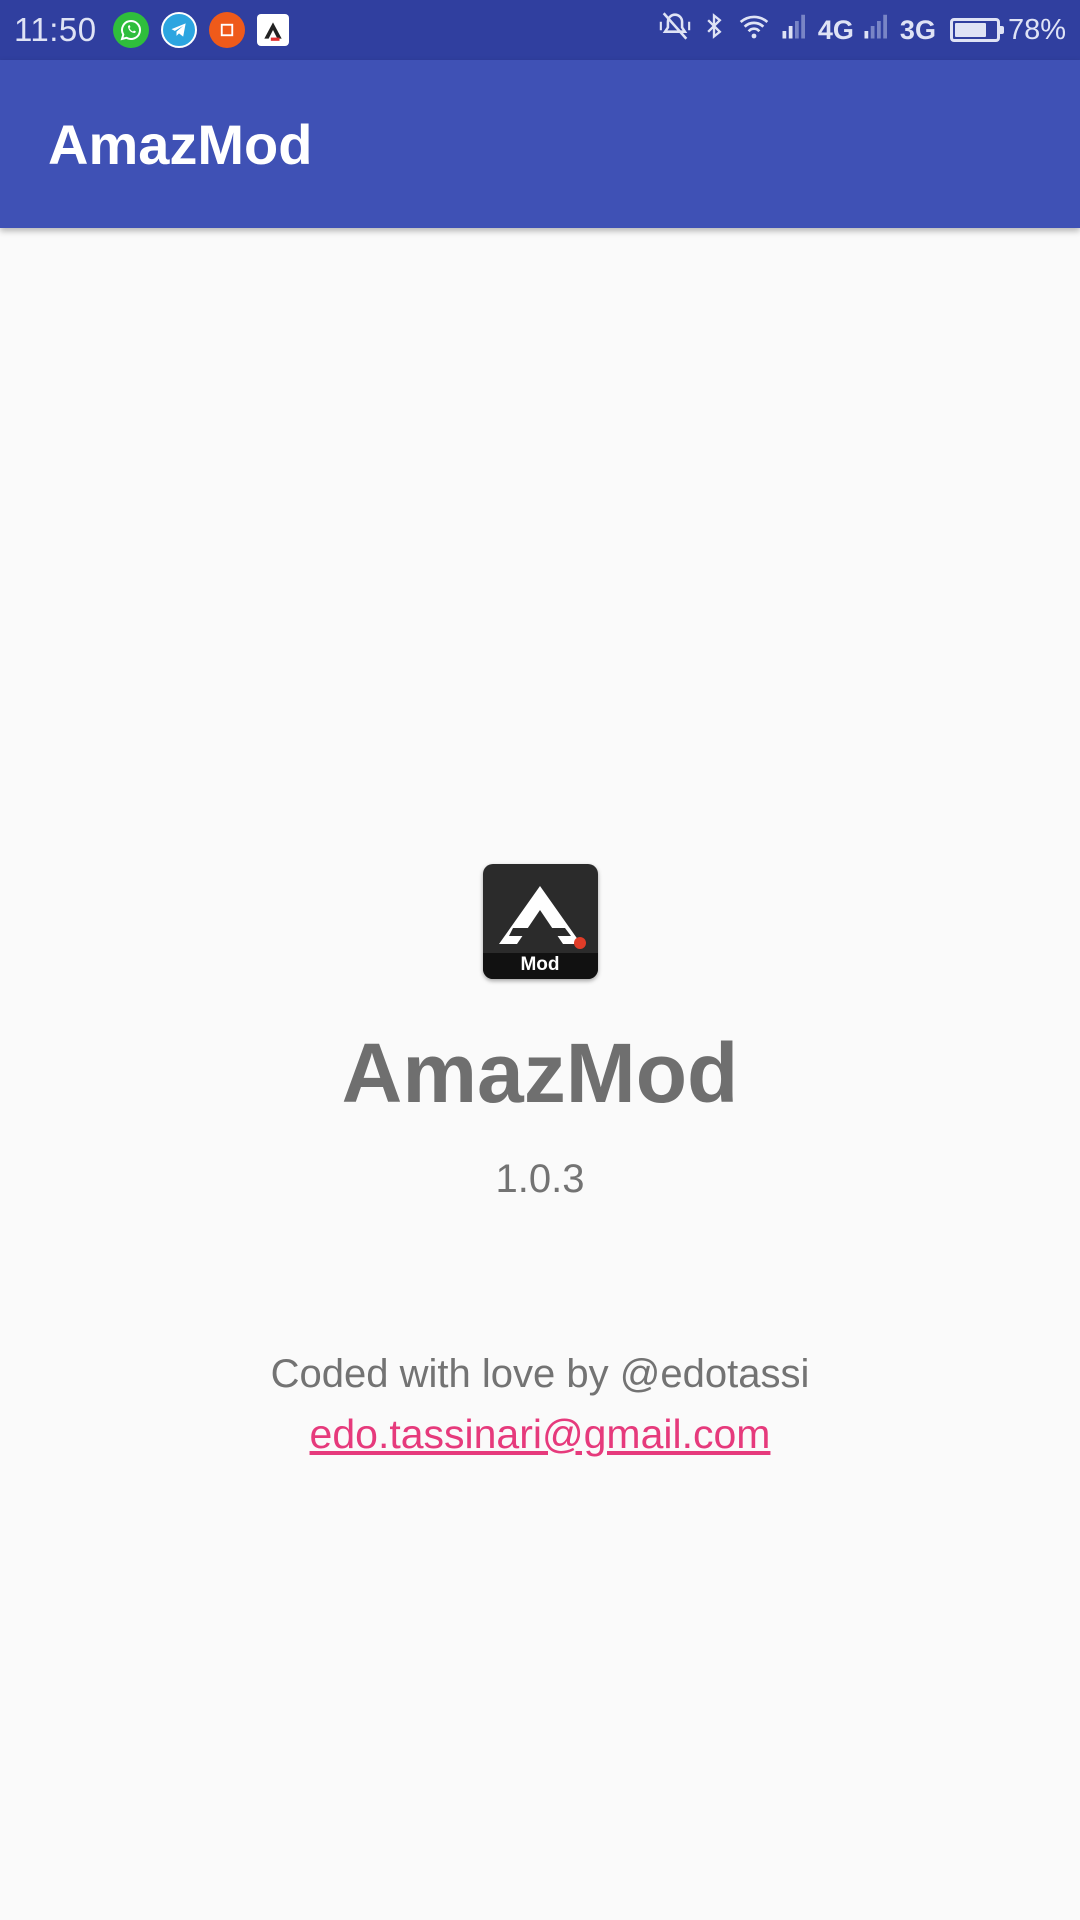  I want to click on battery-icon, so click(976, 30).